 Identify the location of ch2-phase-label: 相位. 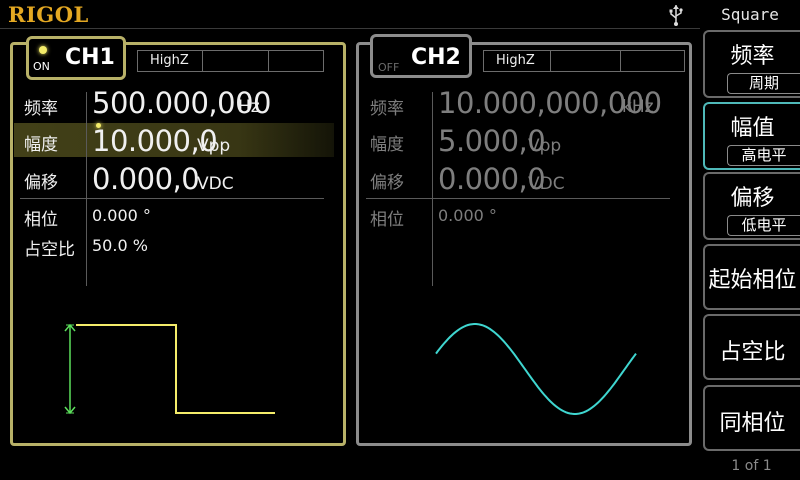
(387, 220).